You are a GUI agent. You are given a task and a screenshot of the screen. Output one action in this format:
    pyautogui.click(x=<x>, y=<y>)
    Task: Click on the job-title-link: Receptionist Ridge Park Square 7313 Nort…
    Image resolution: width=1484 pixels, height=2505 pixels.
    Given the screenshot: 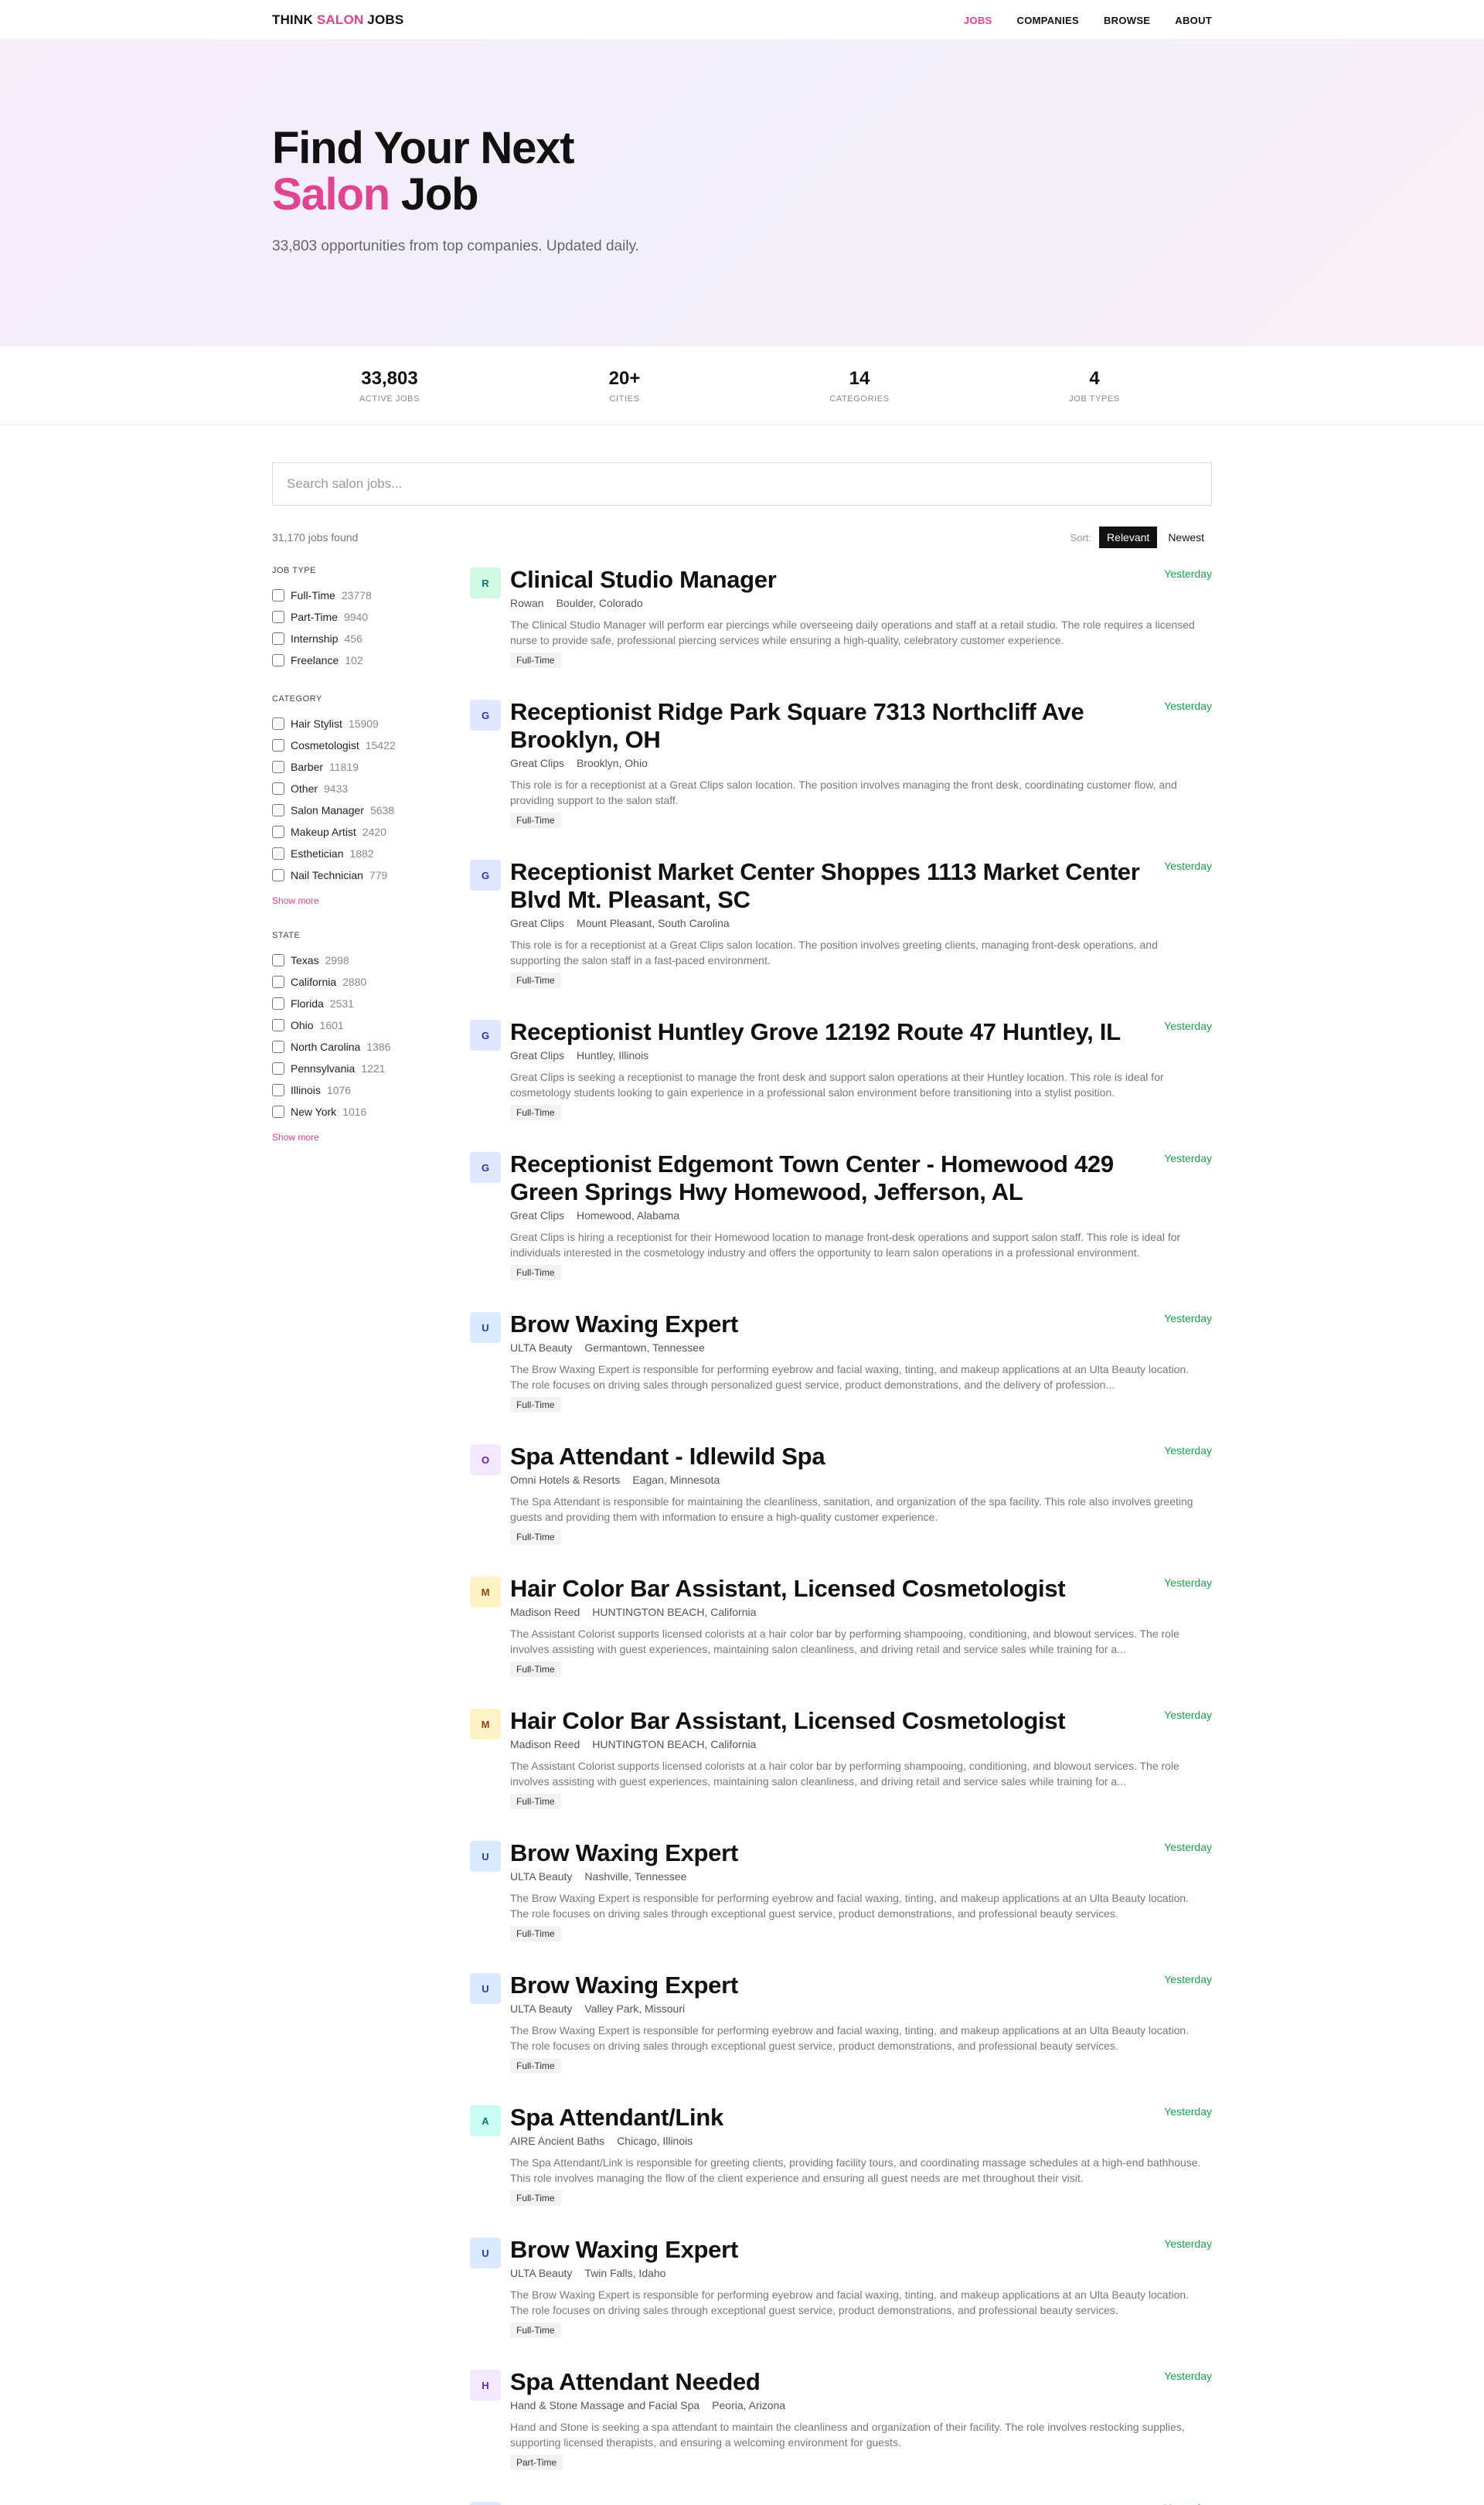 What is the action you would take?
    pyautogui.click(x=831, y=726)
    